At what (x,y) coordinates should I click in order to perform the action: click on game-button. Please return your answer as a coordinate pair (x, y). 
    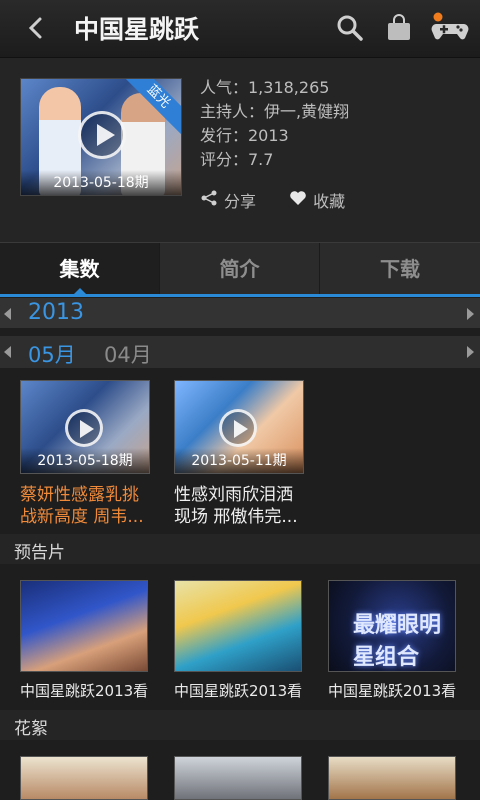
    Looking at the image, I should click on (450, 28).